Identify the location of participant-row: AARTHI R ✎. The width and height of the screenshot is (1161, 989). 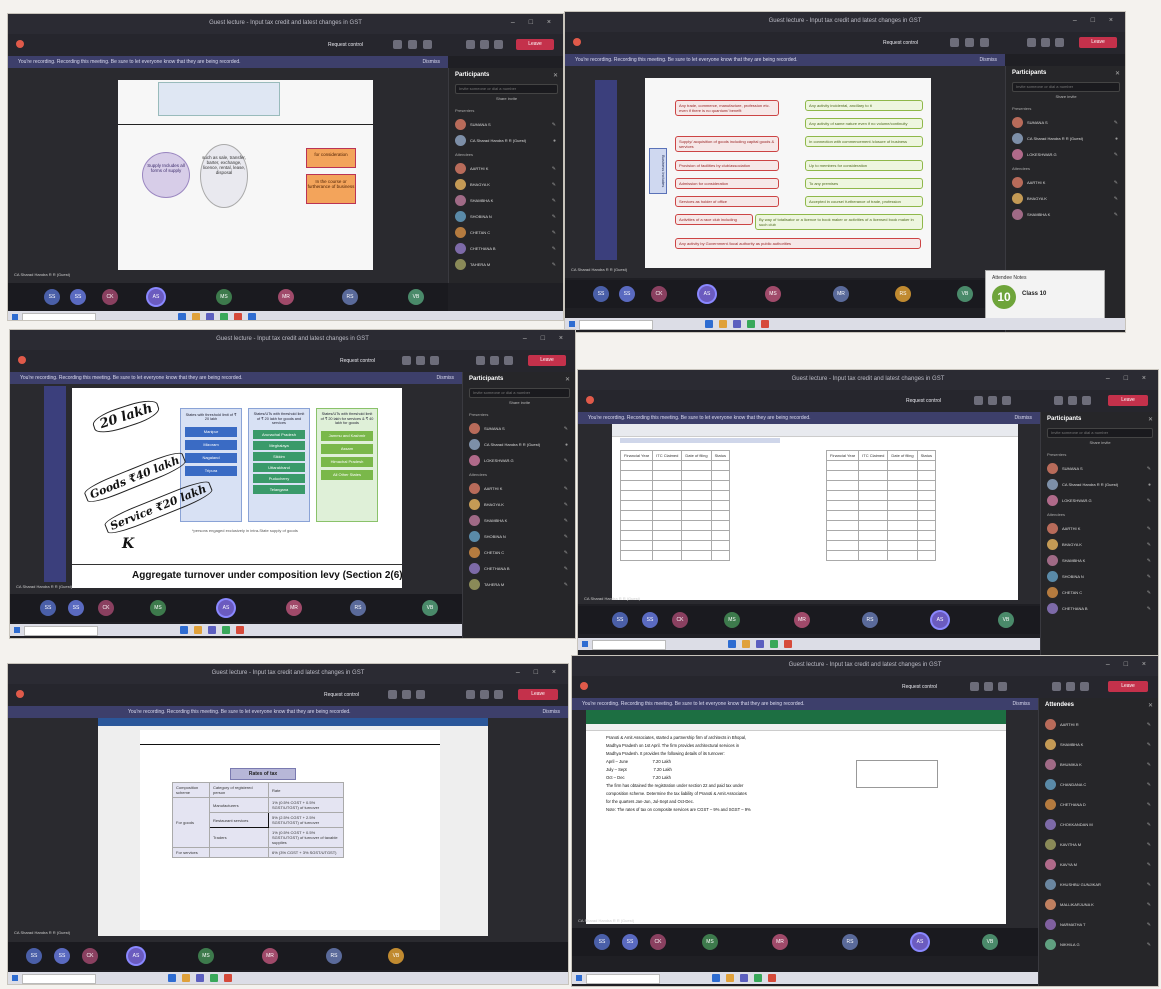
(1100, 725).